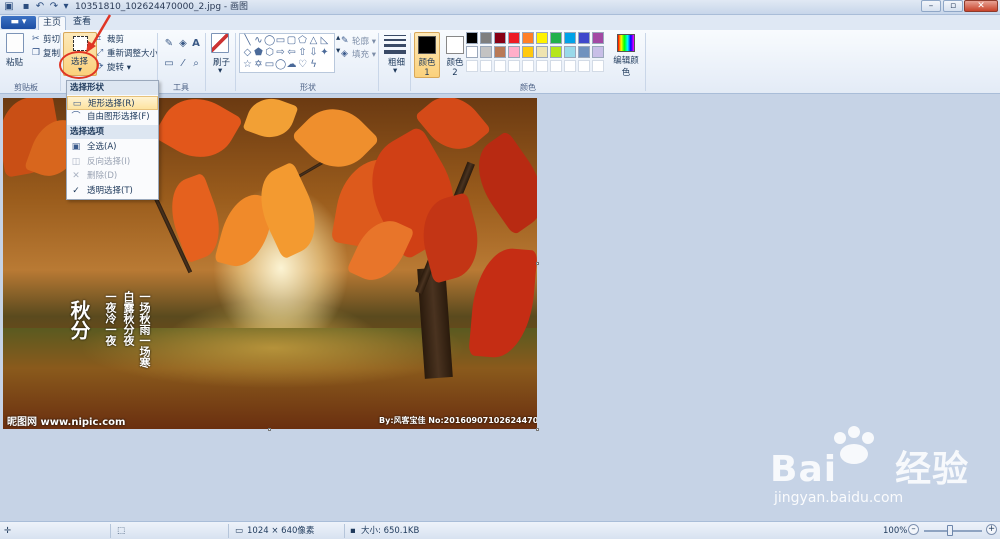 This screenshot has height=539, width=1000. What do you see at coordinates (537, 429) in the screenshot?
I see `resize-handle-corner` at bounding box center [537, 429].